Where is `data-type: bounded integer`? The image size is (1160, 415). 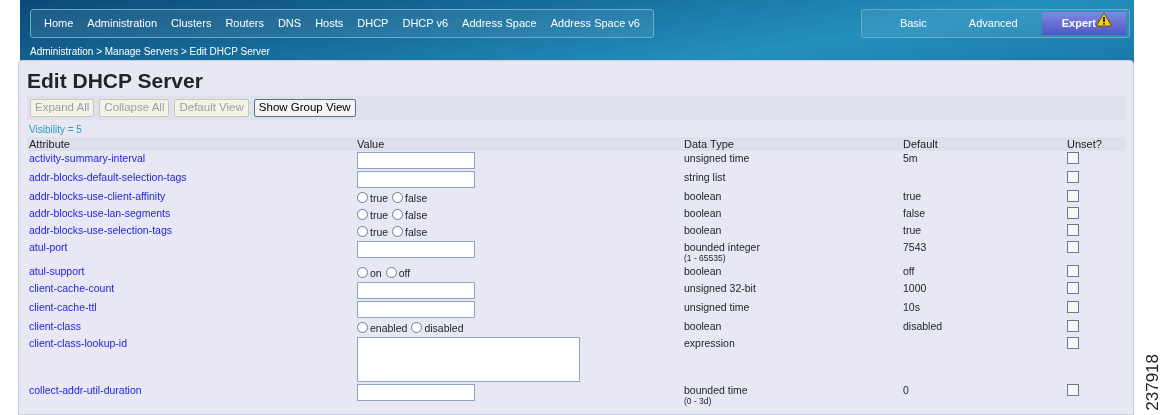 data-type: bounded integer is located at coordinates (722, 246).